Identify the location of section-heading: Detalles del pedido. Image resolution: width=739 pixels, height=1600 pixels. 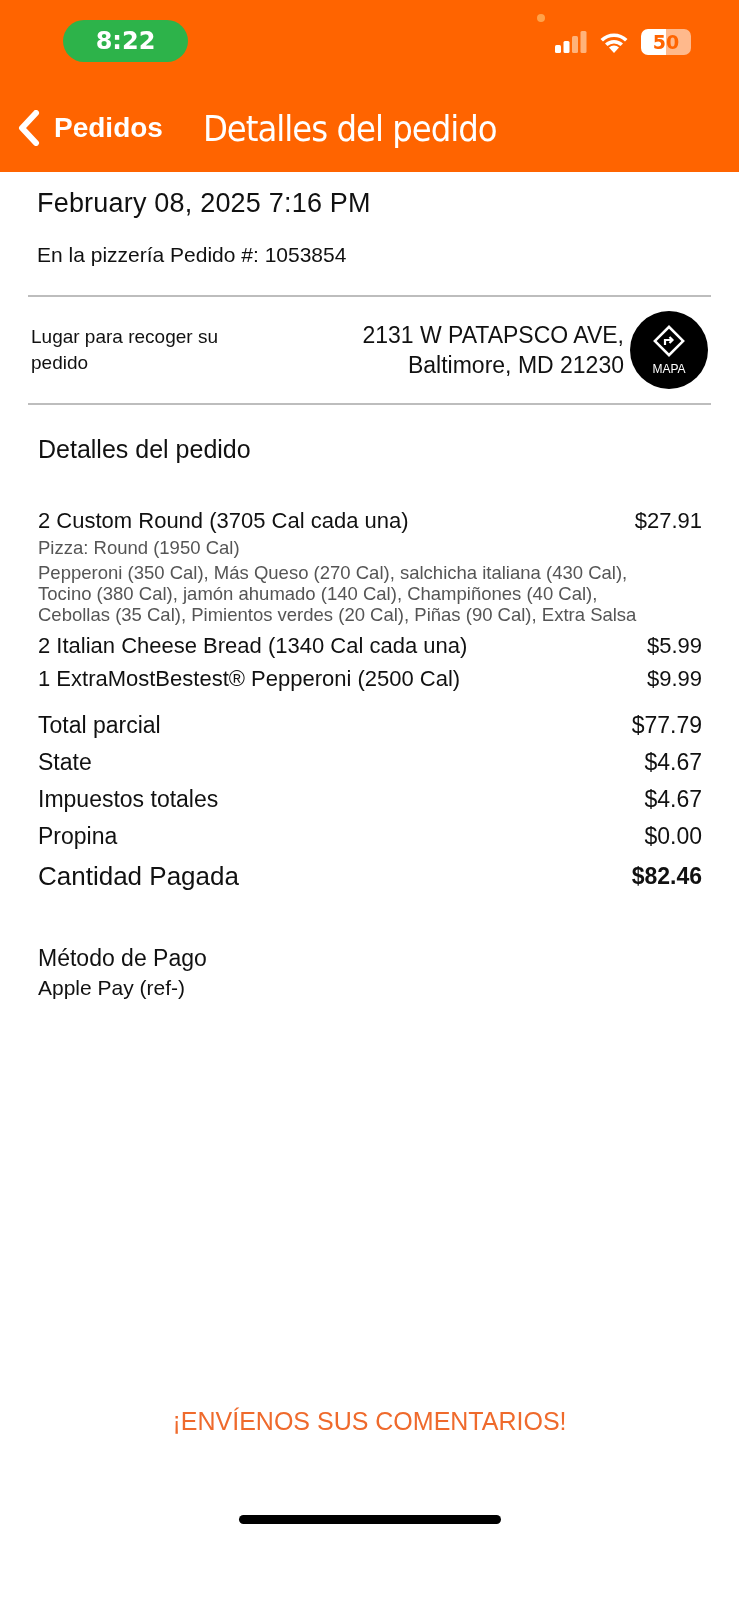
(145, 449).